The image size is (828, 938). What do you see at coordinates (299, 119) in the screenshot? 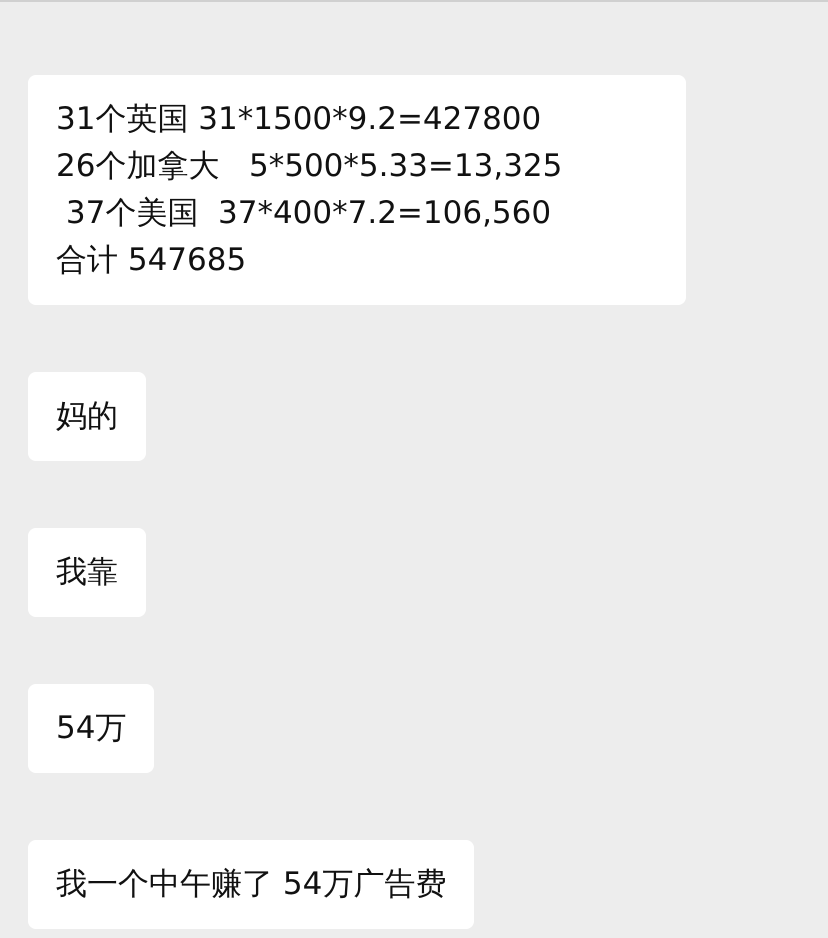
I see `message-text: 31个英国 31*1500*9.2=427800` at bounding box center [299, 119].